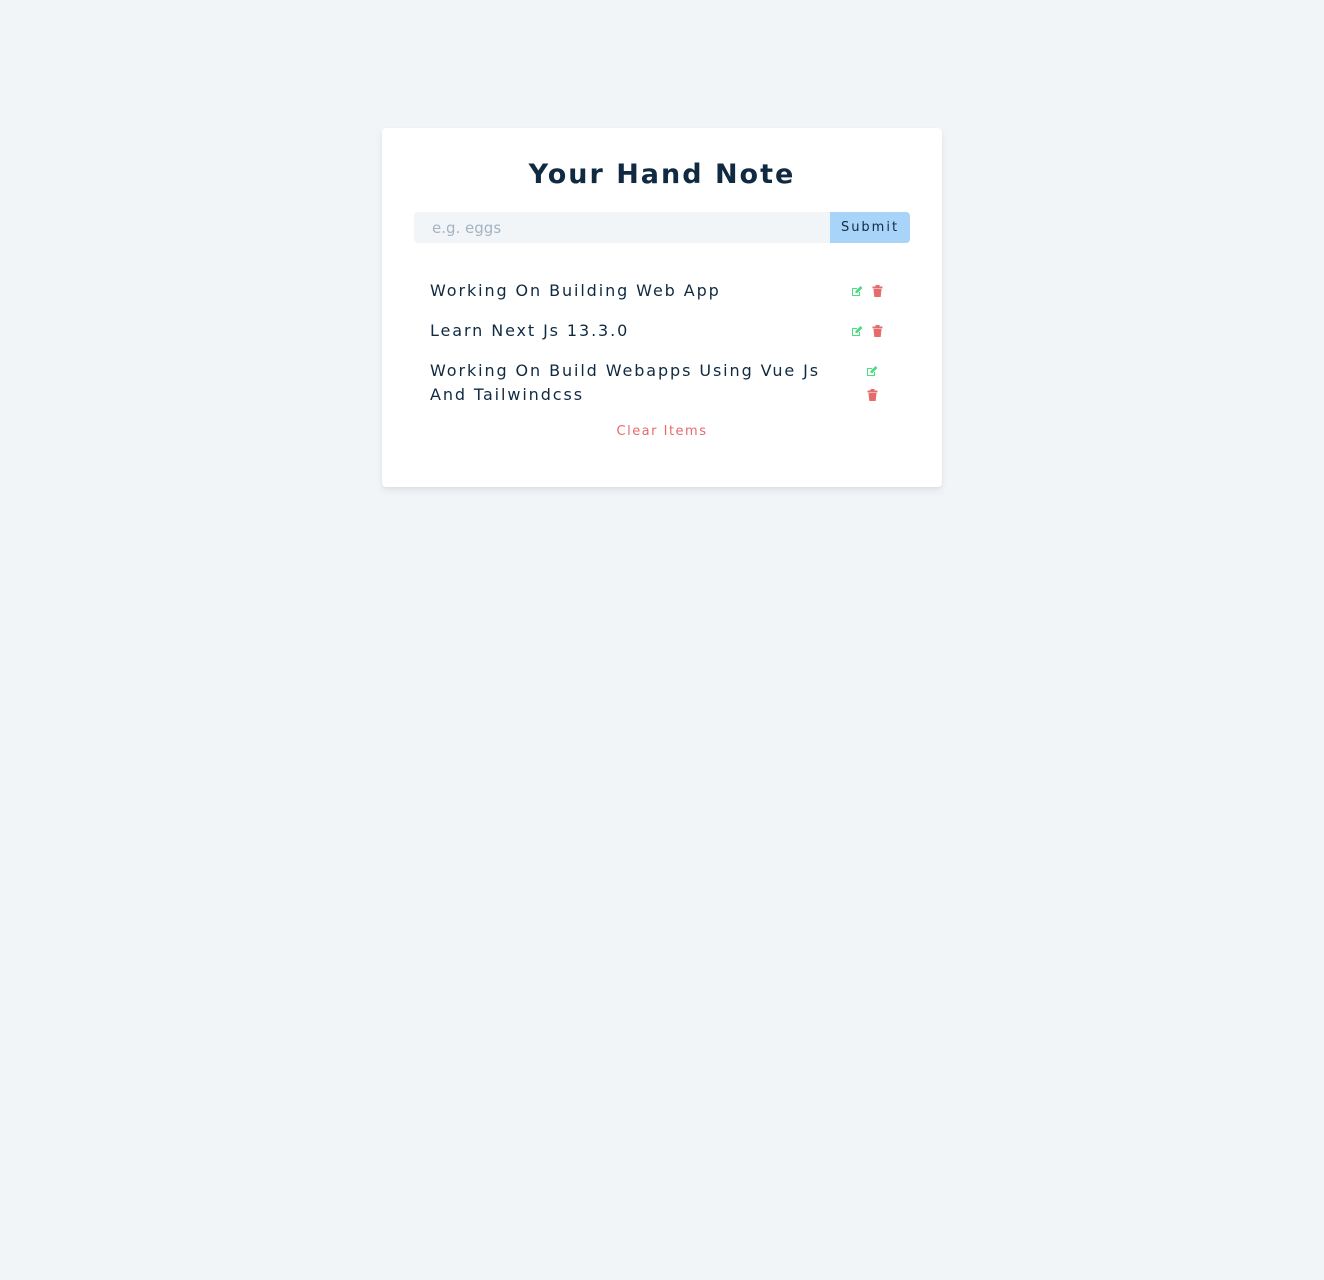 Image resolution: width=1324 pixels, height=1280 pixels. I want to click on note-input, so click(622, 227).